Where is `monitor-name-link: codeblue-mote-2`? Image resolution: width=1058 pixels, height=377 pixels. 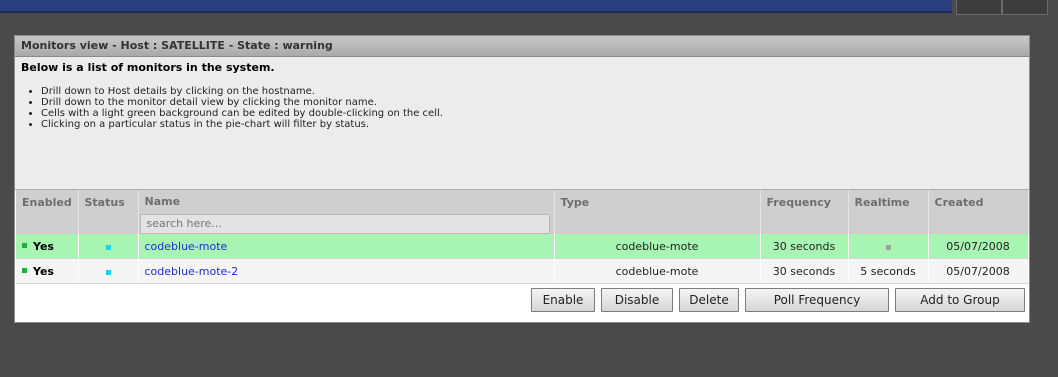 monitor-name-link: codeblue-mote-2 is located at coordinates (192, 271).